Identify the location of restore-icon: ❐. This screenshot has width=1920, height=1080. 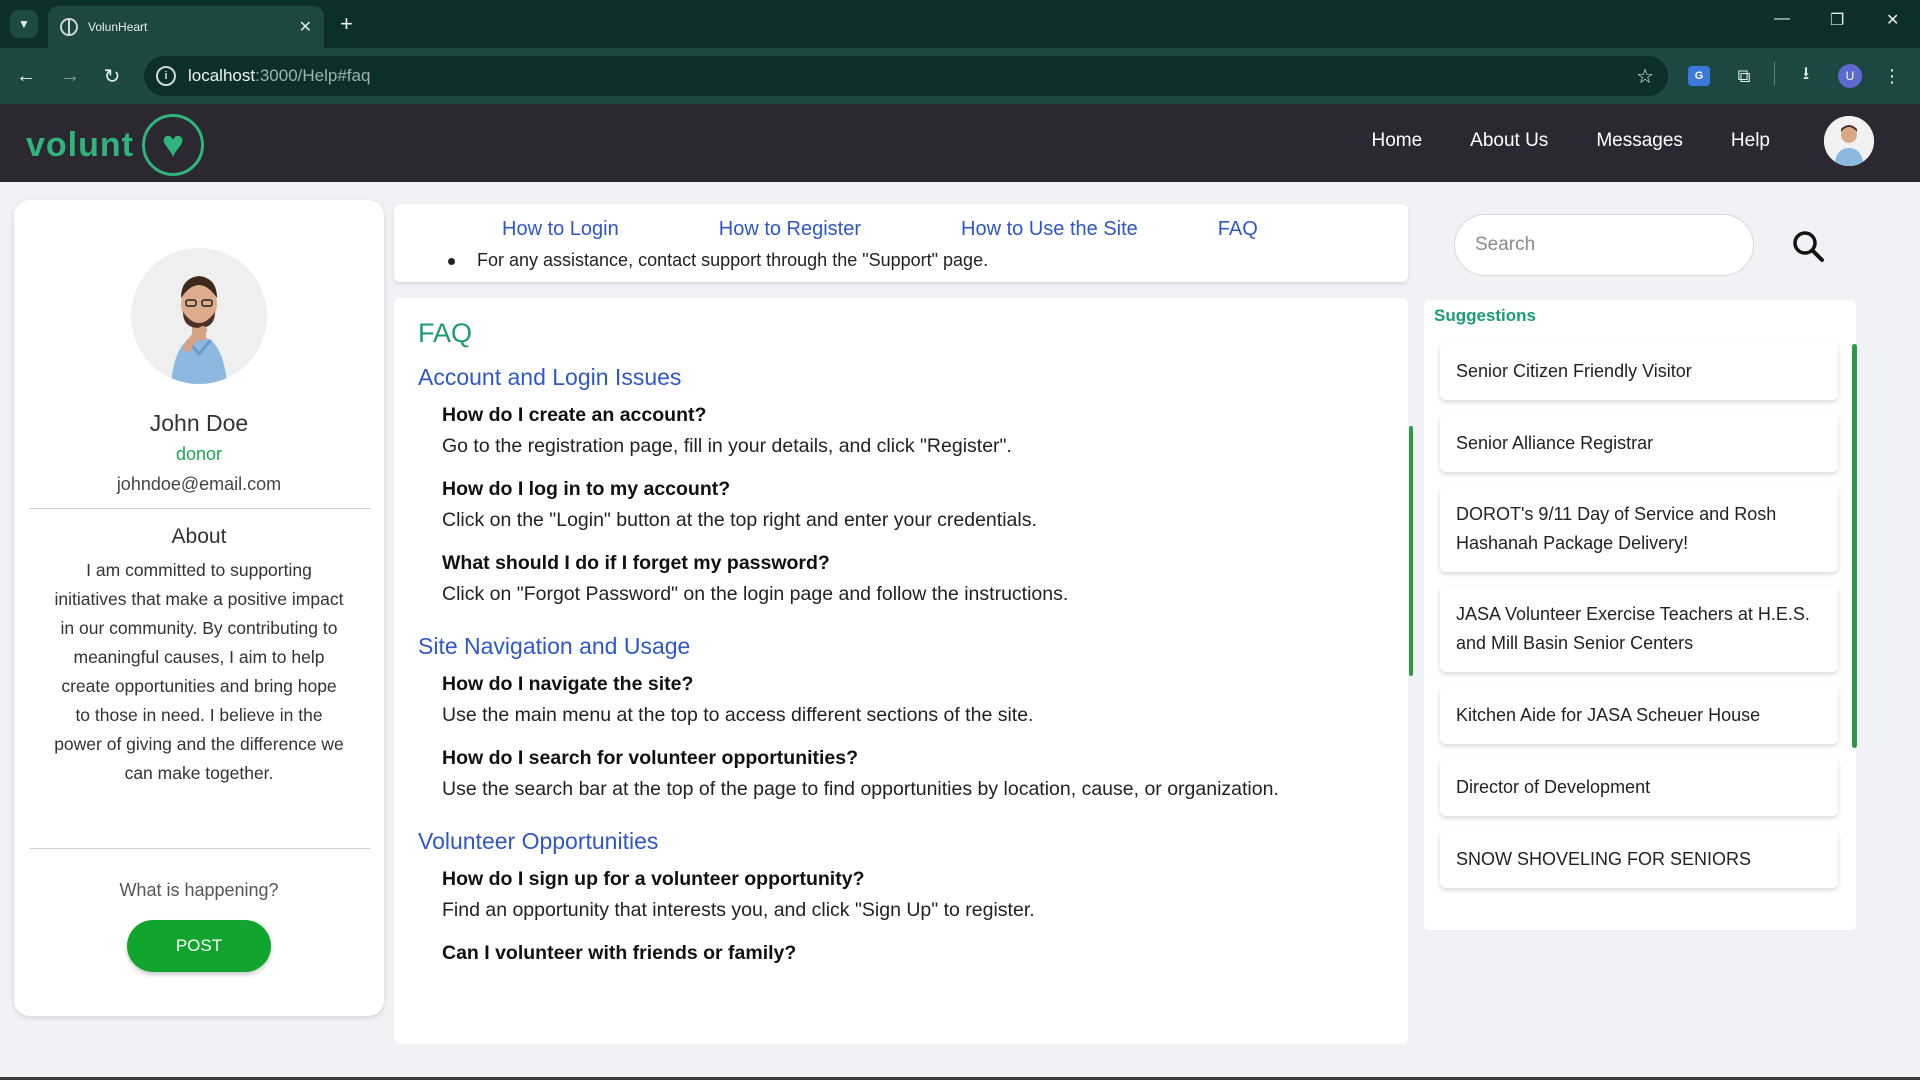
(1837, 20).